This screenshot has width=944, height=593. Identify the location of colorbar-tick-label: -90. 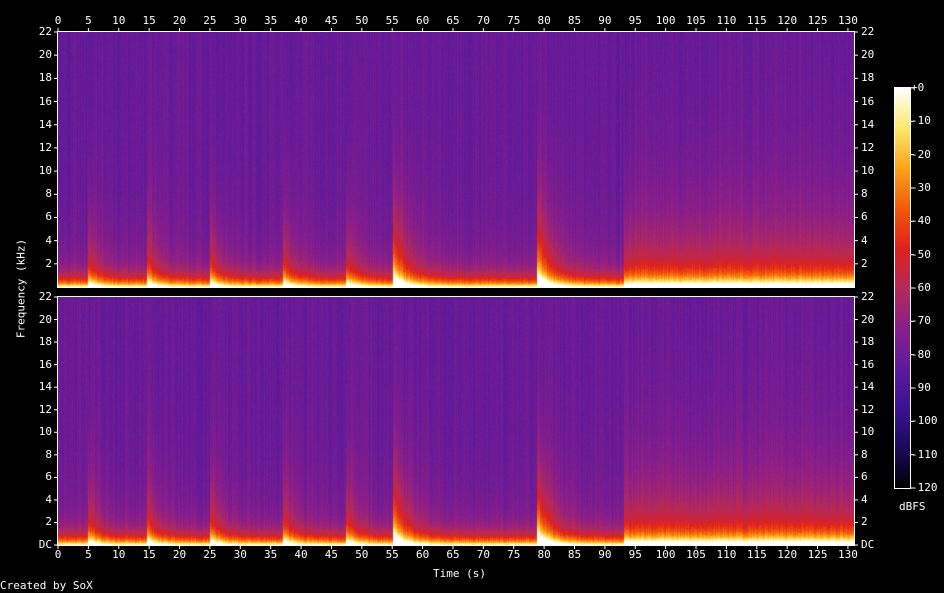
(921, 387).